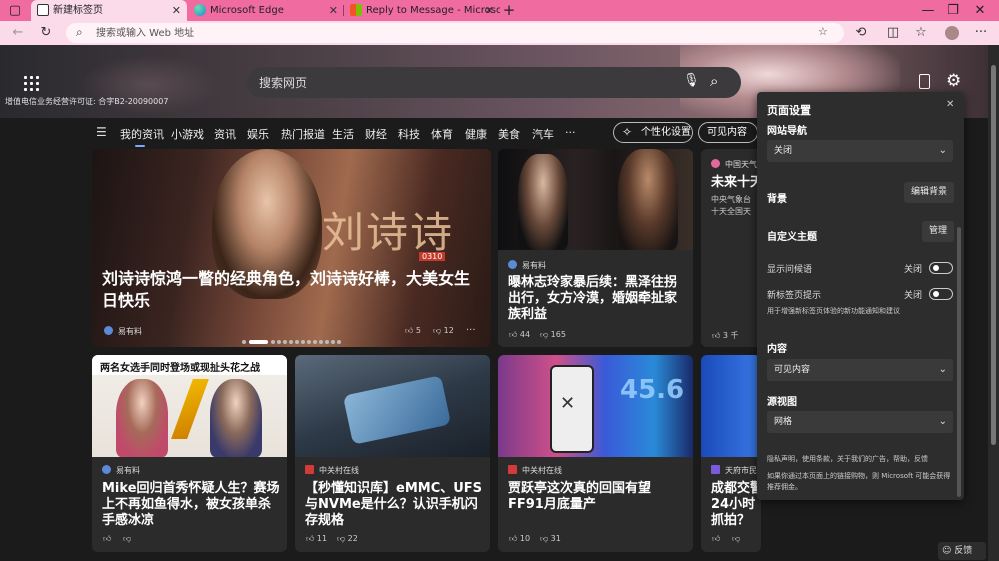 The width and height of the screenshot is (999, 561). I want to click on nav-item-food: 美食, so click(509, 134).